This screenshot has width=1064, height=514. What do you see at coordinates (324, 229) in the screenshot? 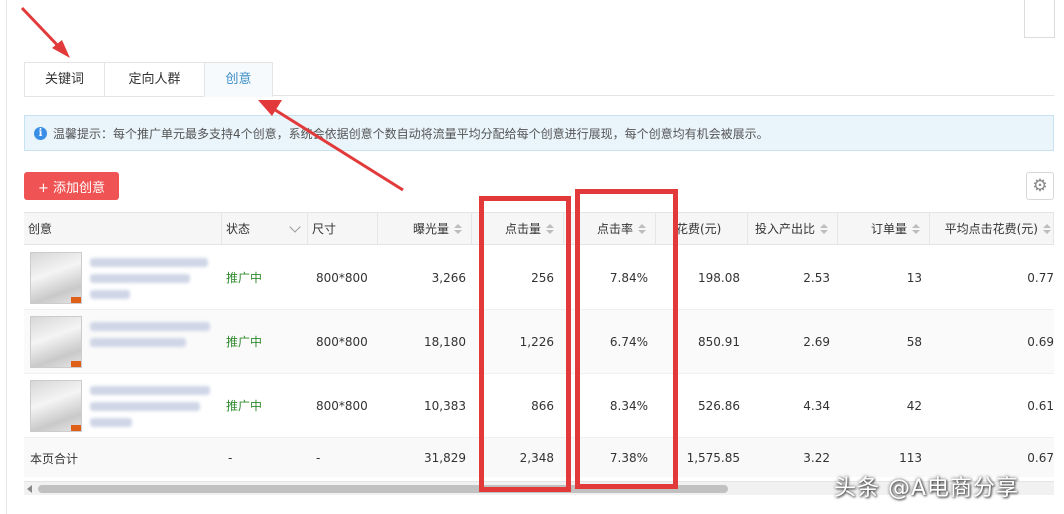
I see `header-label: 尺寸` at bounding box center [324, 229].